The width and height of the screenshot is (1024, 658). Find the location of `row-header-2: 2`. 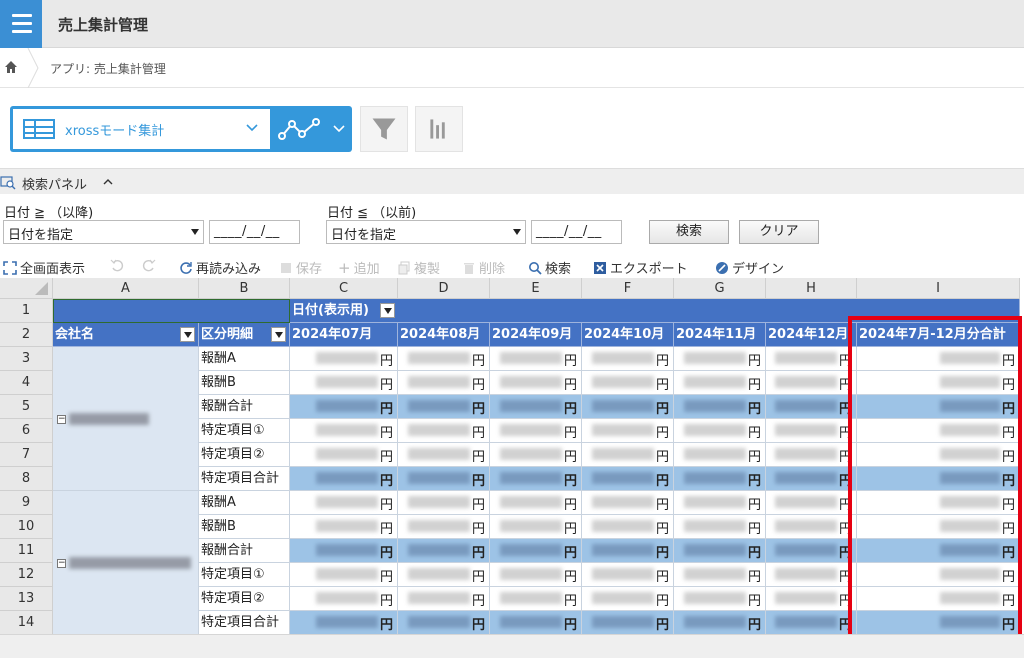

row-header-2: 2 is located at coordinates (26, 335).